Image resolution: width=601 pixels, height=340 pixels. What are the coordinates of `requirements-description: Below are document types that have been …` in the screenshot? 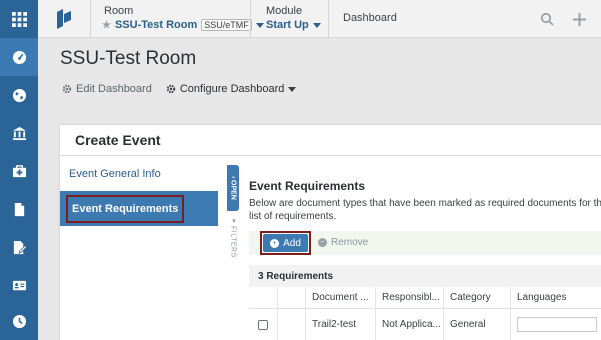 It's located at (425, 210).